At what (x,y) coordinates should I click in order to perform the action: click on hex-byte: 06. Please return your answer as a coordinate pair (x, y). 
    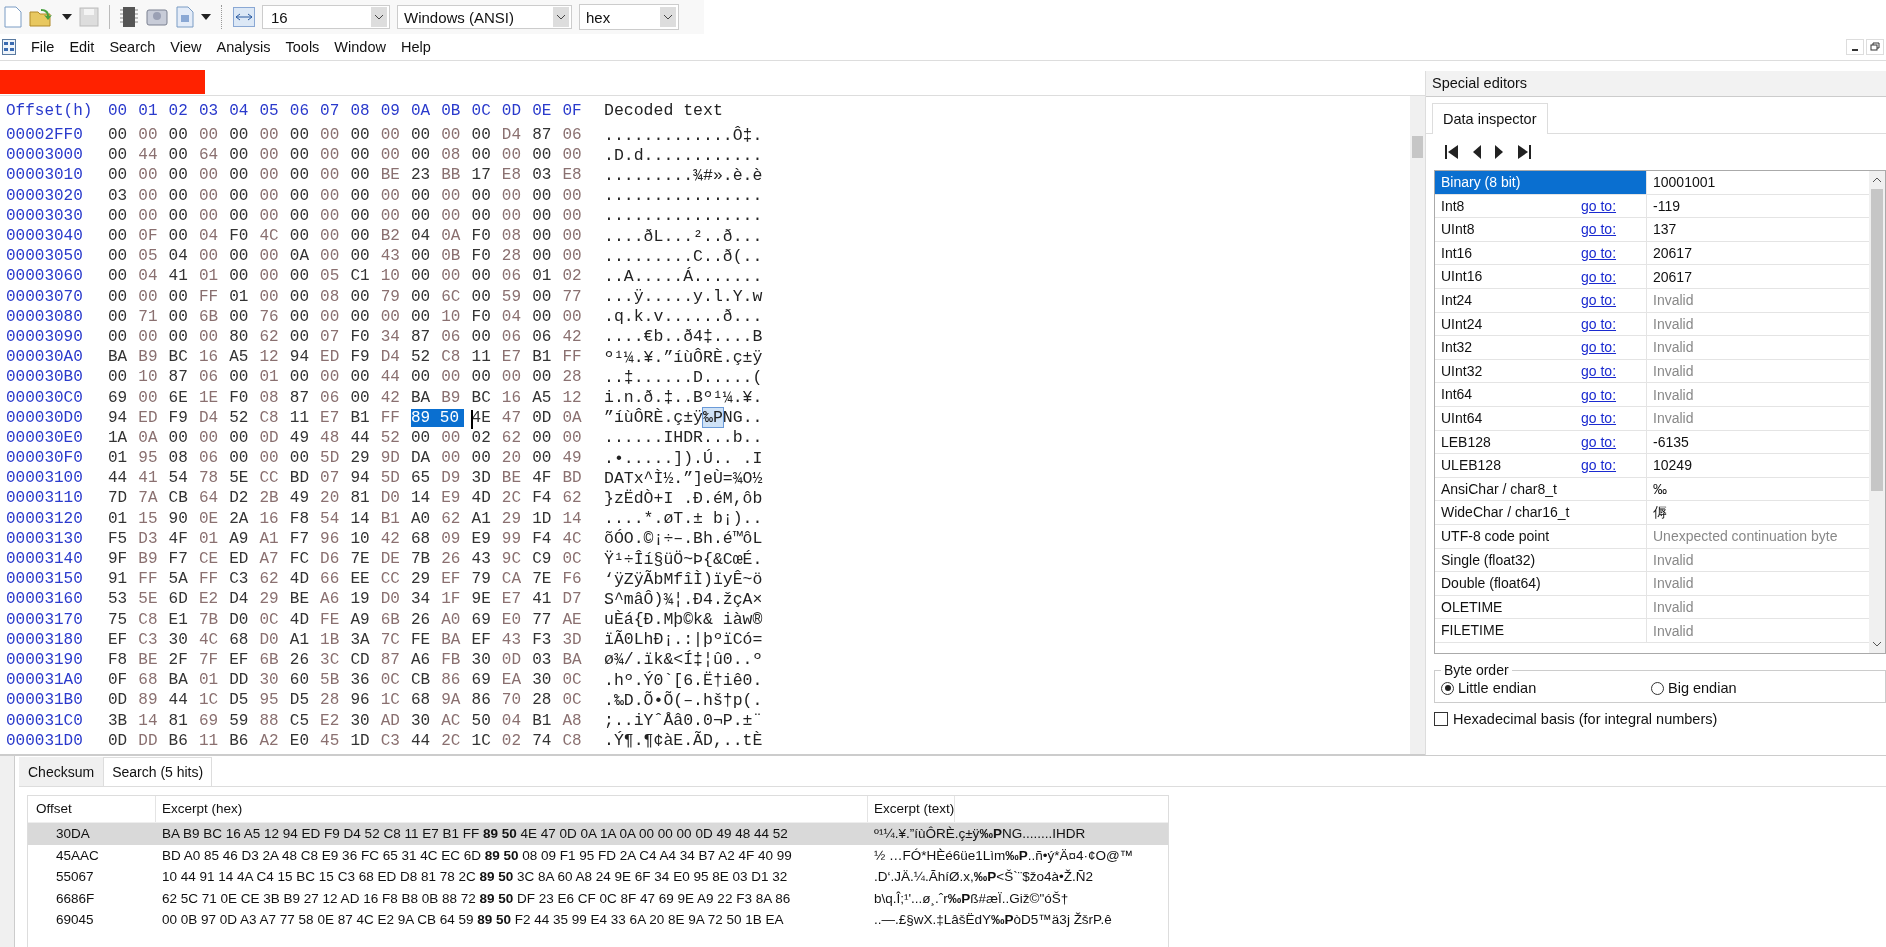
    Looking at the image, I should click on (214, 377).